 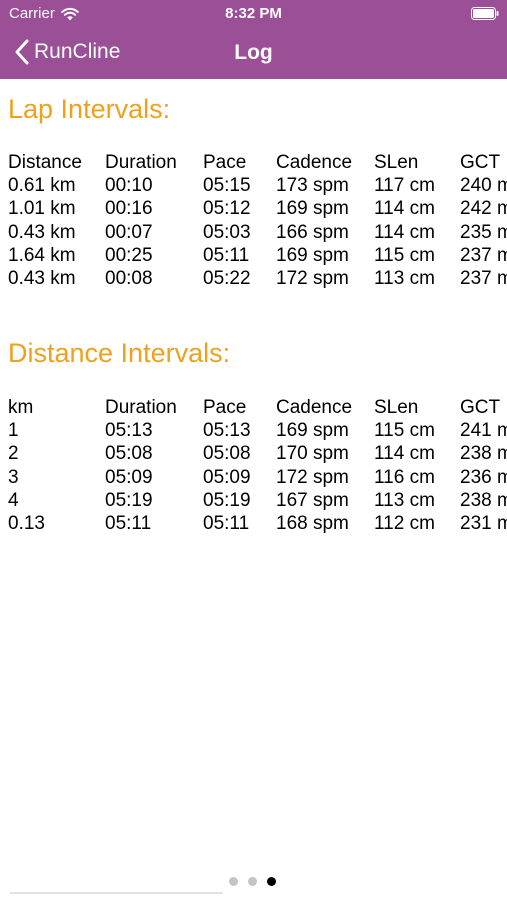 I want to click on table-cell: 00:08, so click(x=129, y=278).